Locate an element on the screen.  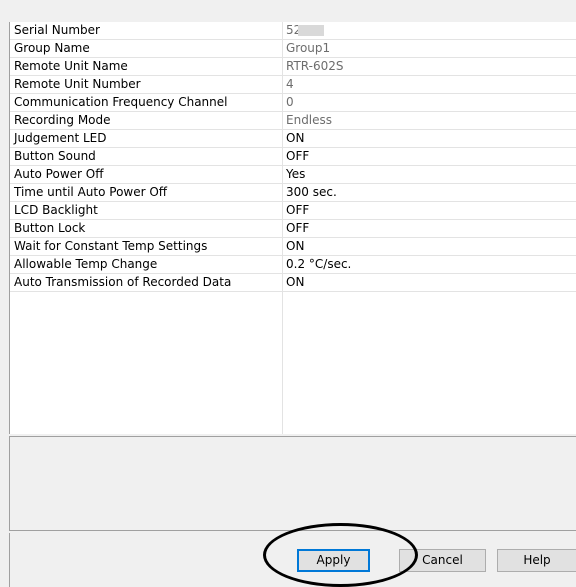
property-row: Communication Frequency Channel 0 is located at coordinates (293, 103).